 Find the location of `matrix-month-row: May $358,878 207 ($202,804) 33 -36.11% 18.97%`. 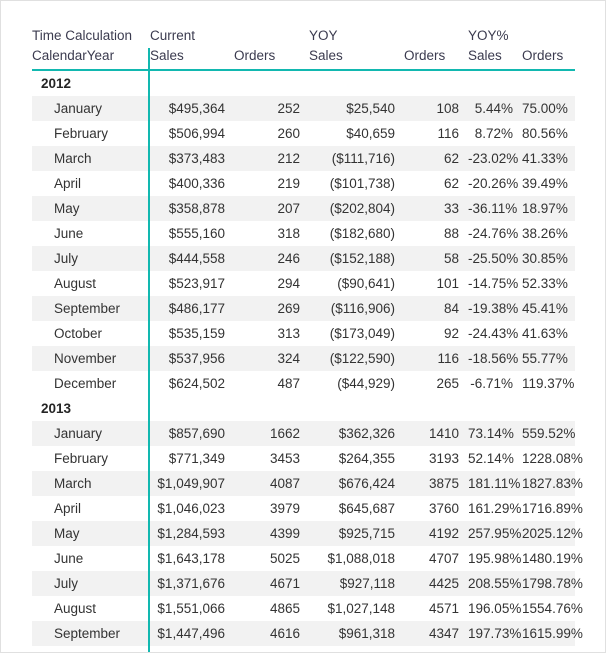

matrix-month-row: May $358,878 207 ($202,804) 33 -36.11% 18.97% is located at coordinates (304, 208).